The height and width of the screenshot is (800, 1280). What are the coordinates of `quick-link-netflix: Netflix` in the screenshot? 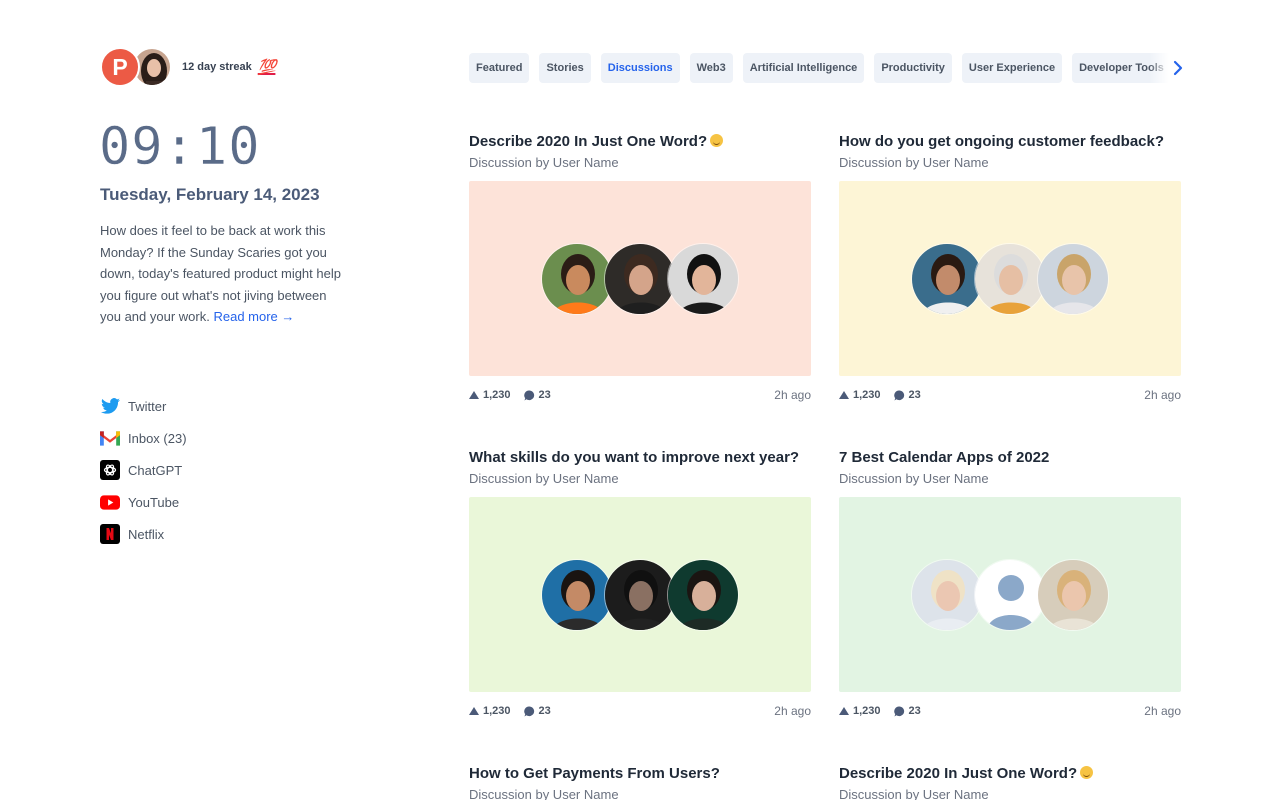 It's located at (143, 534).